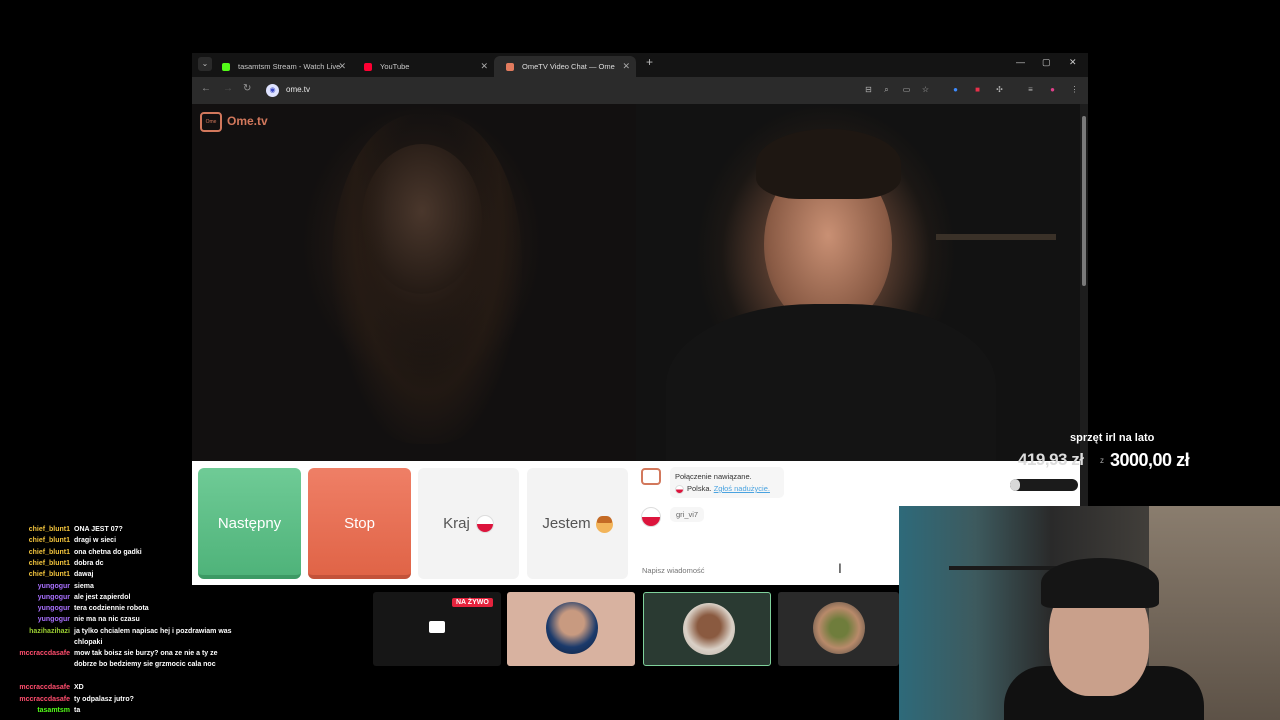  What do you see at coordinates (572, 90) in the screenshot?
I see `address-bar: ◉ ome.tv` at bounding box center [572, 90].